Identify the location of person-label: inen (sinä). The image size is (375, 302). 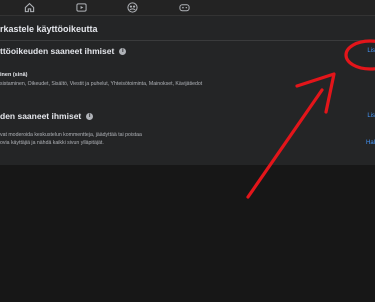
(14, 75).